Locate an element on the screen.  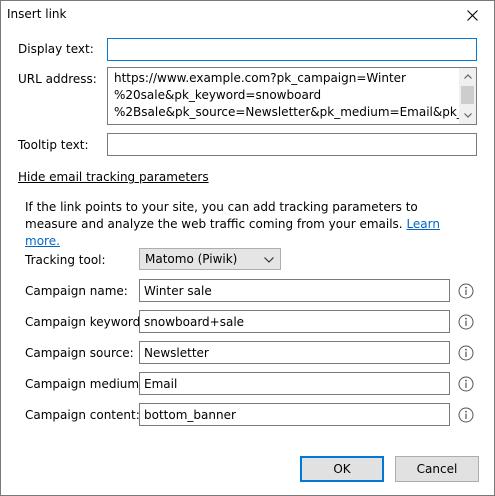
campaign-source-input: Newsletter is located at coordinates (294, 352).